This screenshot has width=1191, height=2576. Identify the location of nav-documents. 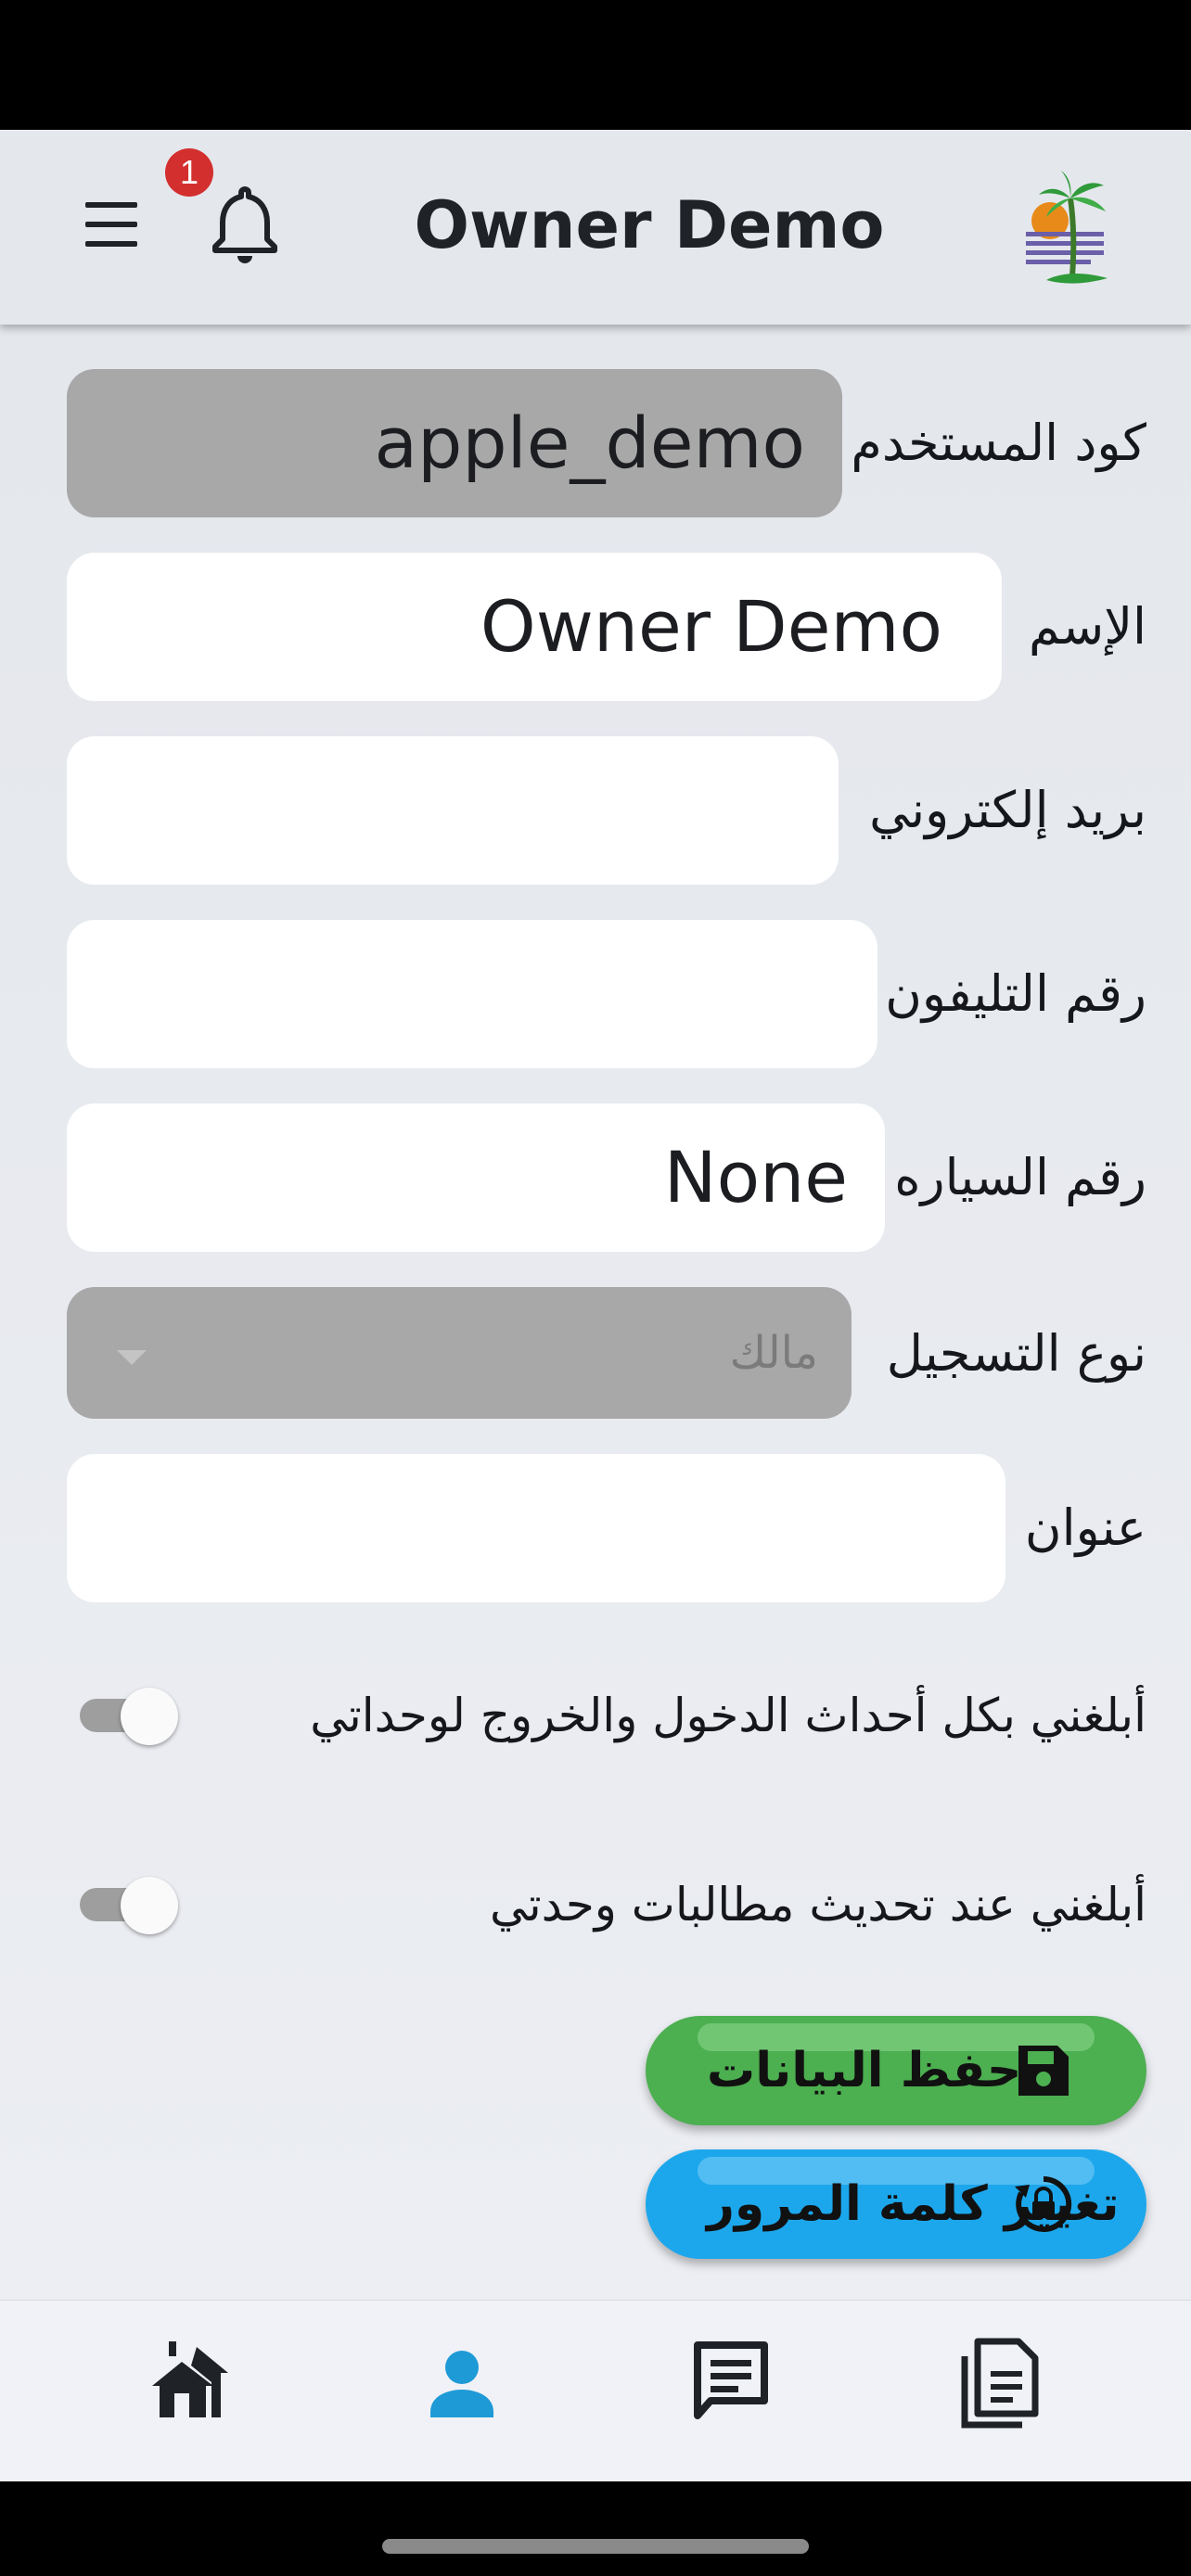
(1000, 2384).